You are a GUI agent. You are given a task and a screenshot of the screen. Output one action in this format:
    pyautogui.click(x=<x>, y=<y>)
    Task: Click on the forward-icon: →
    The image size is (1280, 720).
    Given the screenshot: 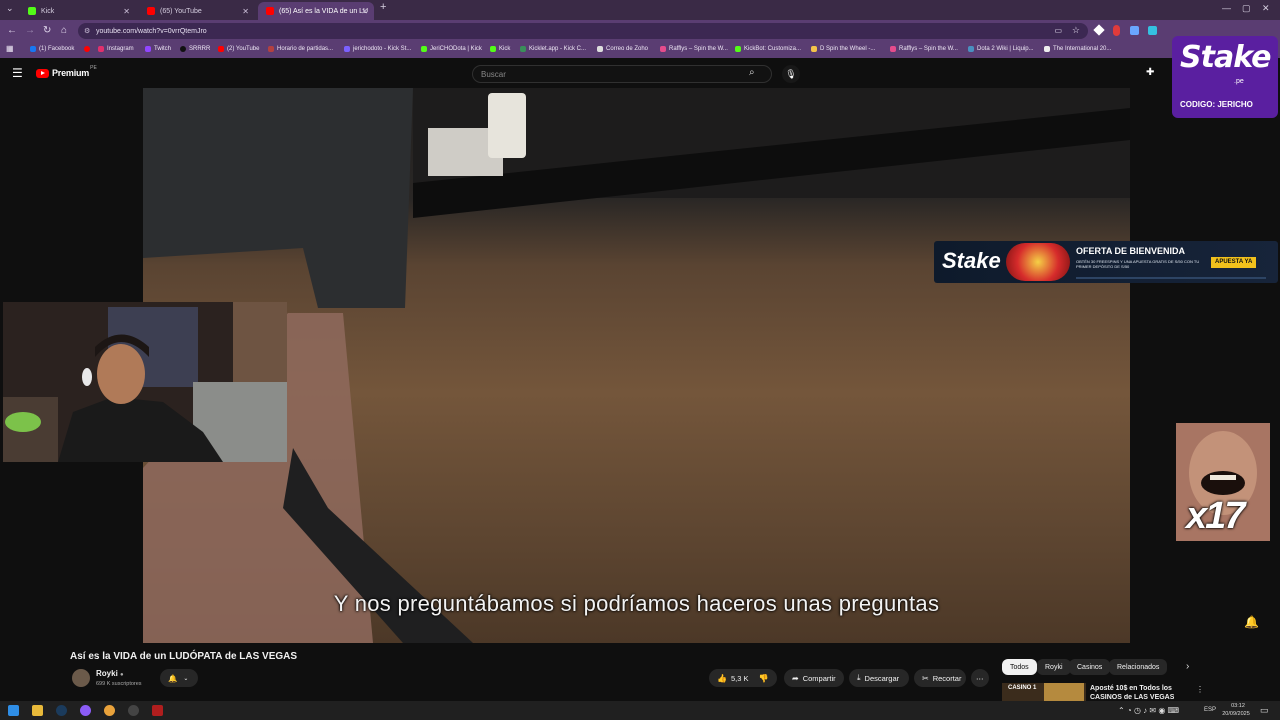 What is the action you would take?
    pyautogui.click(x=30, y=31)
    